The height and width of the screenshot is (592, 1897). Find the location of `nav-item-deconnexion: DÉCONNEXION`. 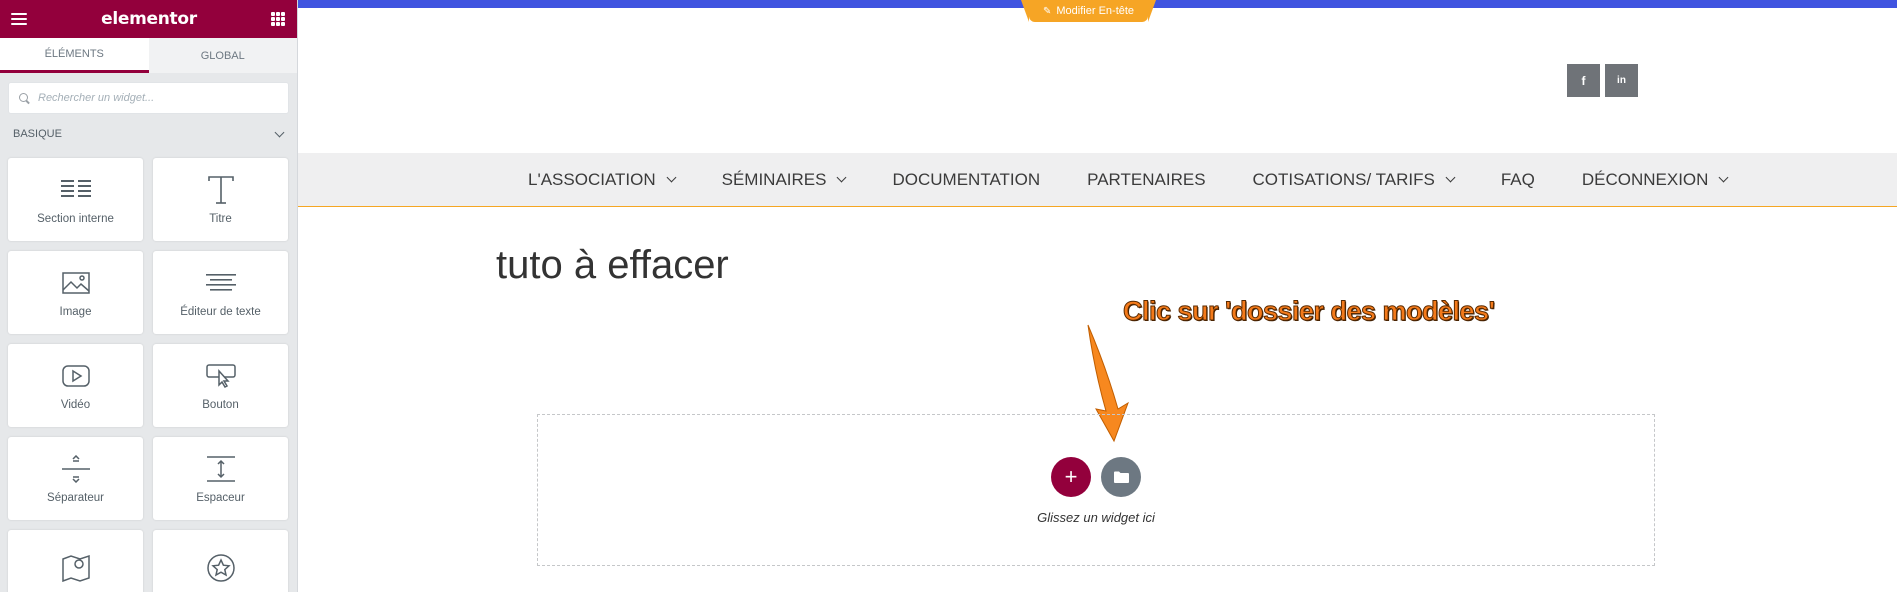

nav-item-deconnexion: DÉCONNEXION is located at coordinates (1655, 179).